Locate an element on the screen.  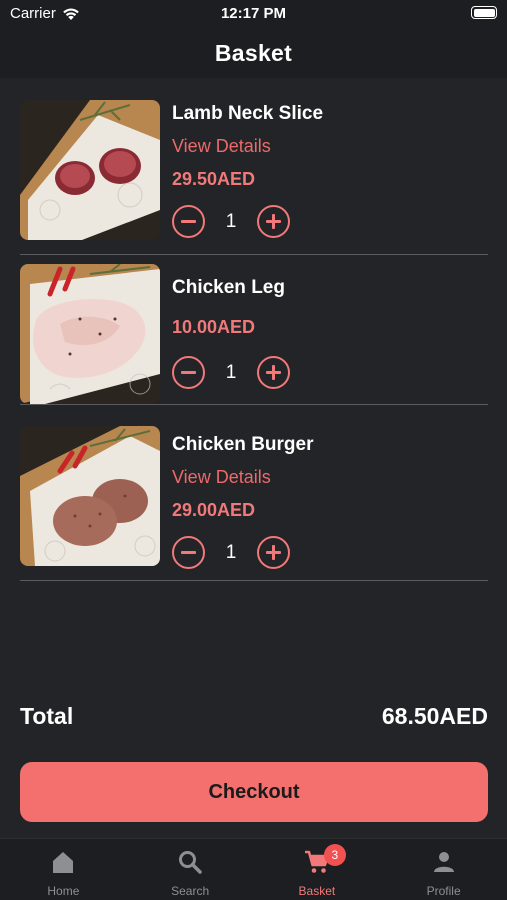
search-icon is located at coordinates (190, 862).